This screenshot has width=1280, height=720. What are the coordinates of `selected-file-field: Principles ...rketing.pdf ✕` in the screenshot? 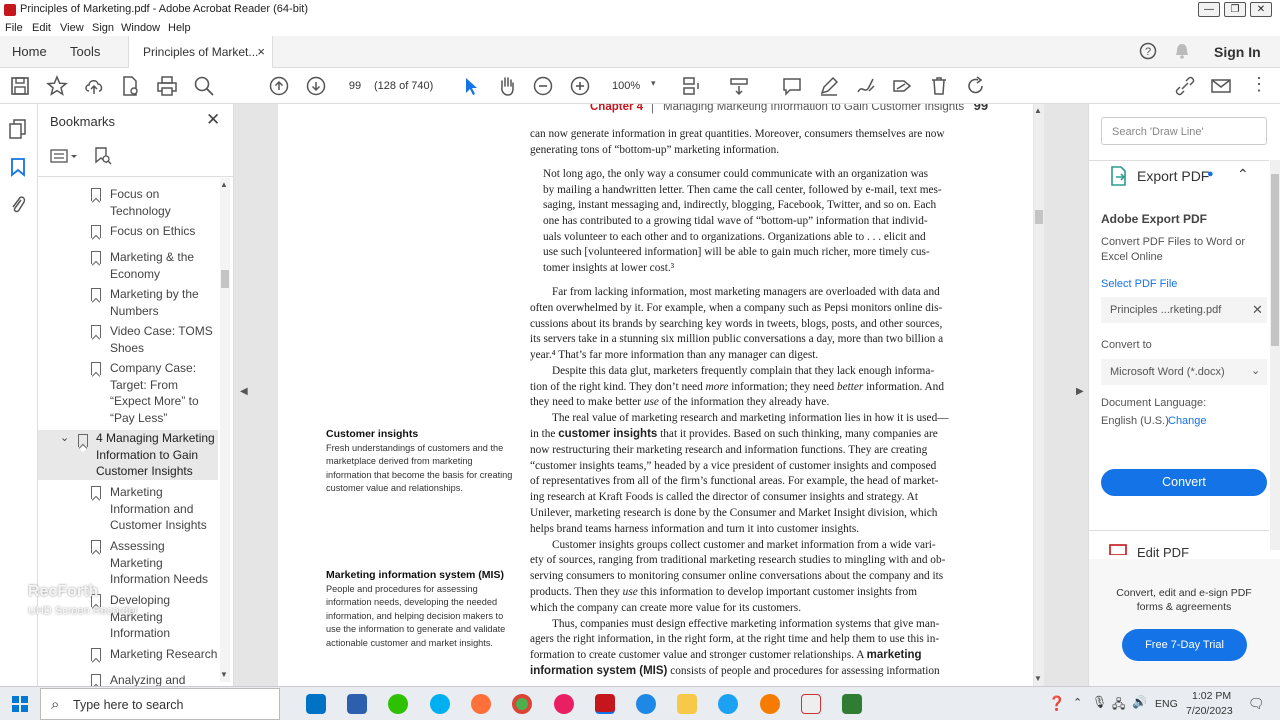 It's located at (1184, 310).